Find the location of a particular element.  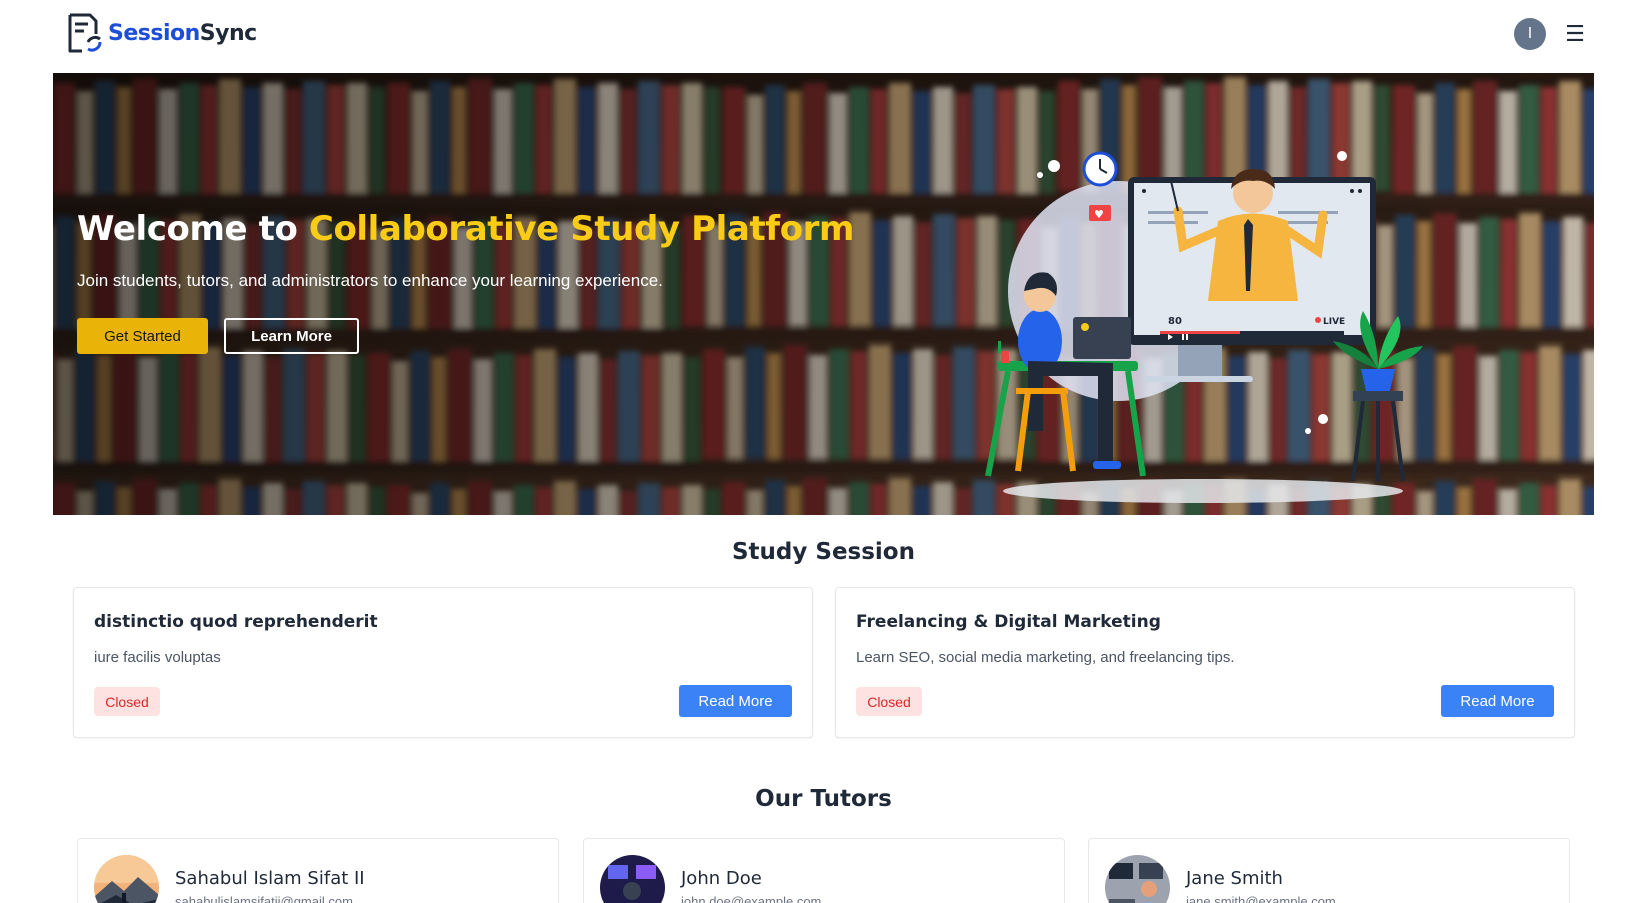

studio-photo-icon is located at coordinates (1137, 879).